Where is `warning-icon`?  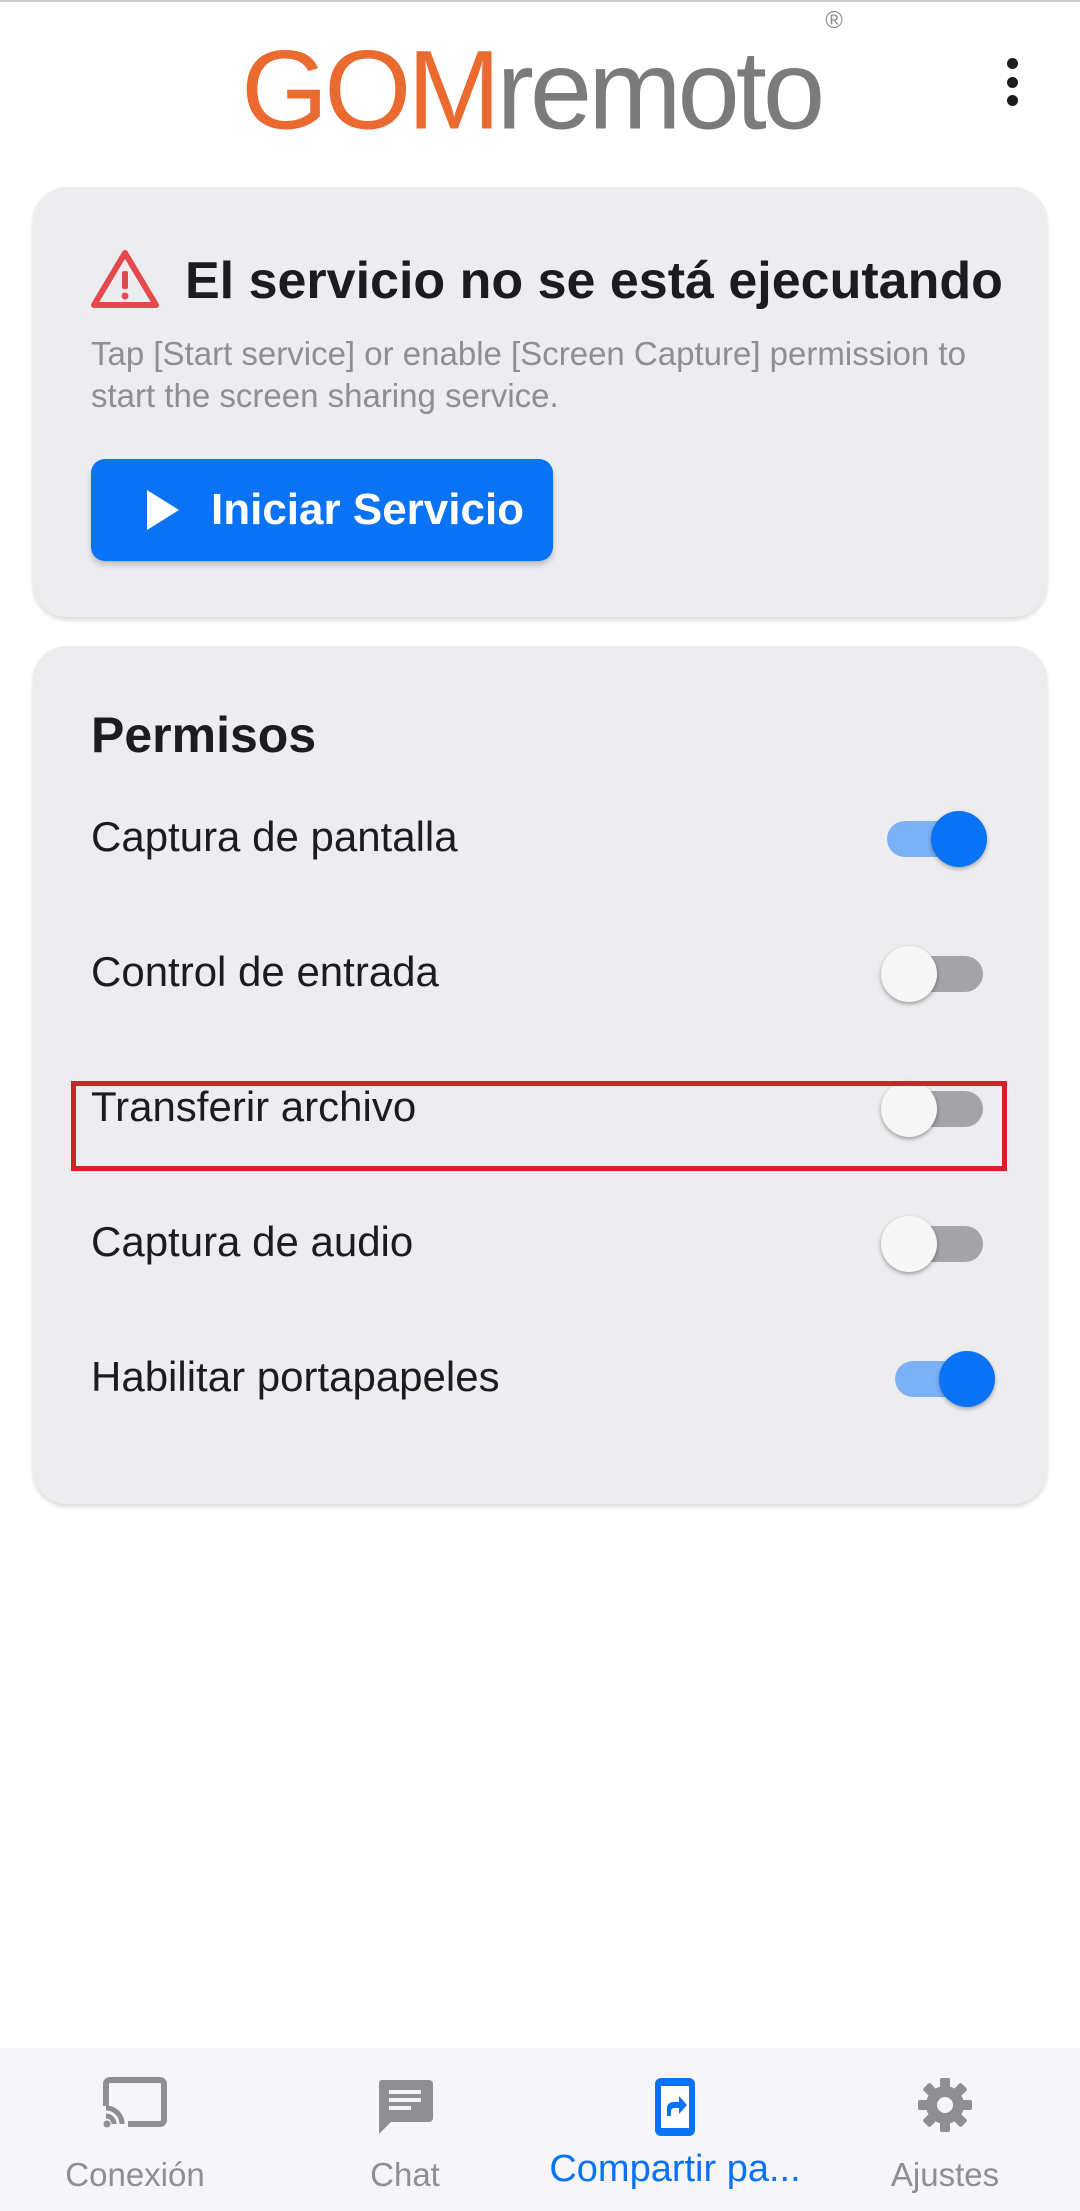
warning-icon is located at coordinates (125, 279).